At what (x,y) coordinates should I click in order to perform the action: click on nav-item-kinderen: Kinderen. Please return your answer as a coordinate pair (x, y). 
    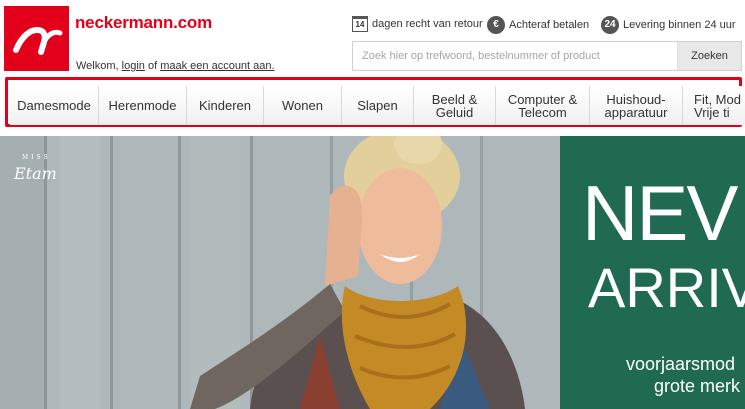
    Looking at the image, I should click on (225, 105).